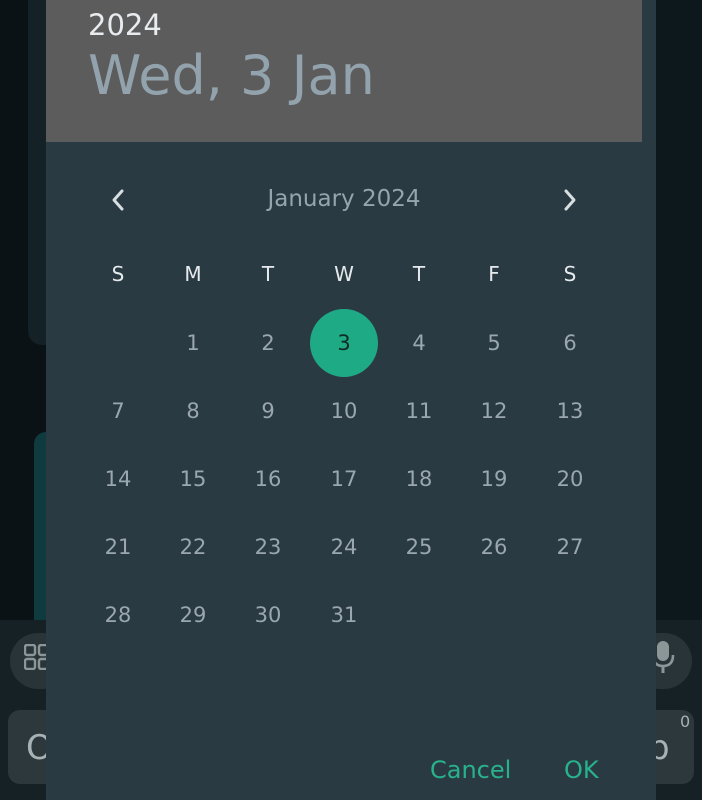 The height and width of the screenshot is (800, 702). What do you see at coordinates (570, 411) in the screenshot?
I see `calendar-day: 13` at bounding box center [570, 411].